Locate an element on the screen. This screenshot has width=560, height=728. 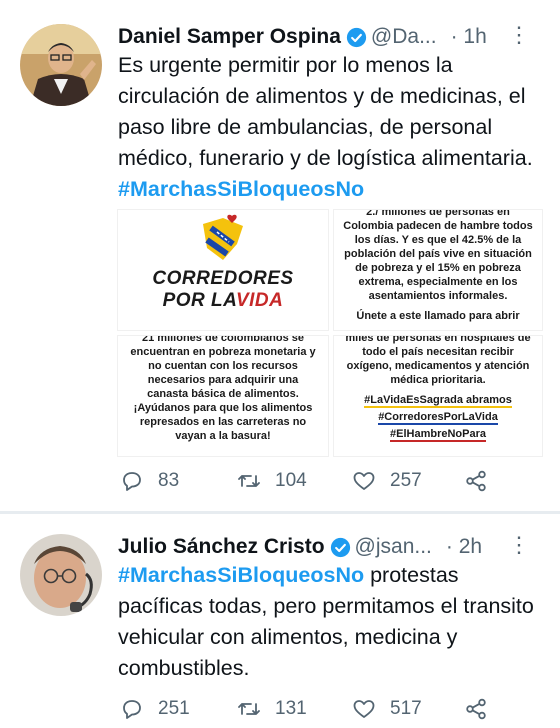
img4-cut-line: miles de personas en hospitales de is located at coordinates (438, 340).